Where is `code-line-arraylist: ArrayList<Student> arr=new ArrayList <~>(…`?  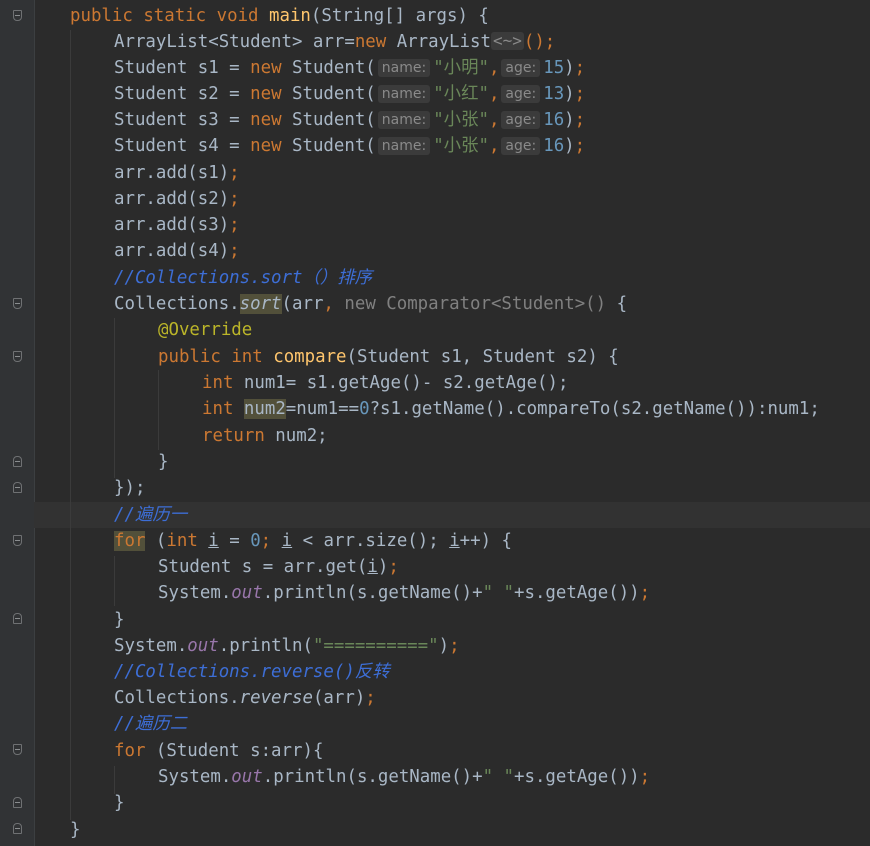
code-line-arraylist: ArrayList<Student> arr=new ArrayList <~>(… is located at coordinates (334, 42).